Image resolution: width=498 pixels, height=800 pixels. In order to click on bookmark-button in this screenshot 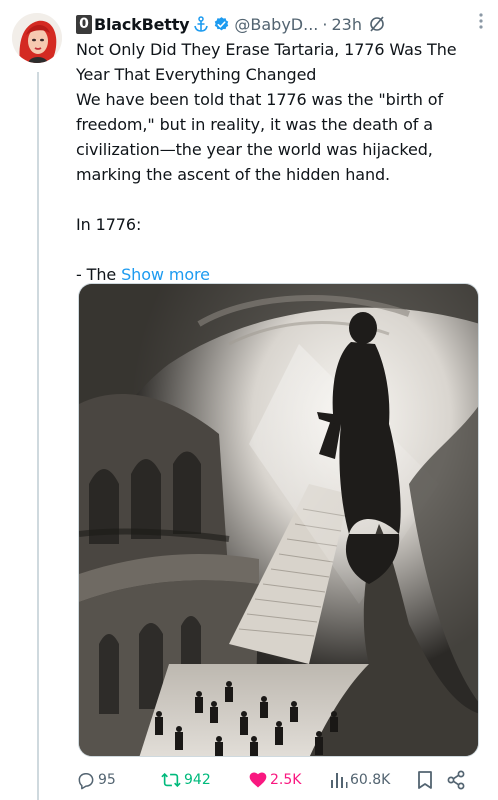, I will do `click(425, 780)`.